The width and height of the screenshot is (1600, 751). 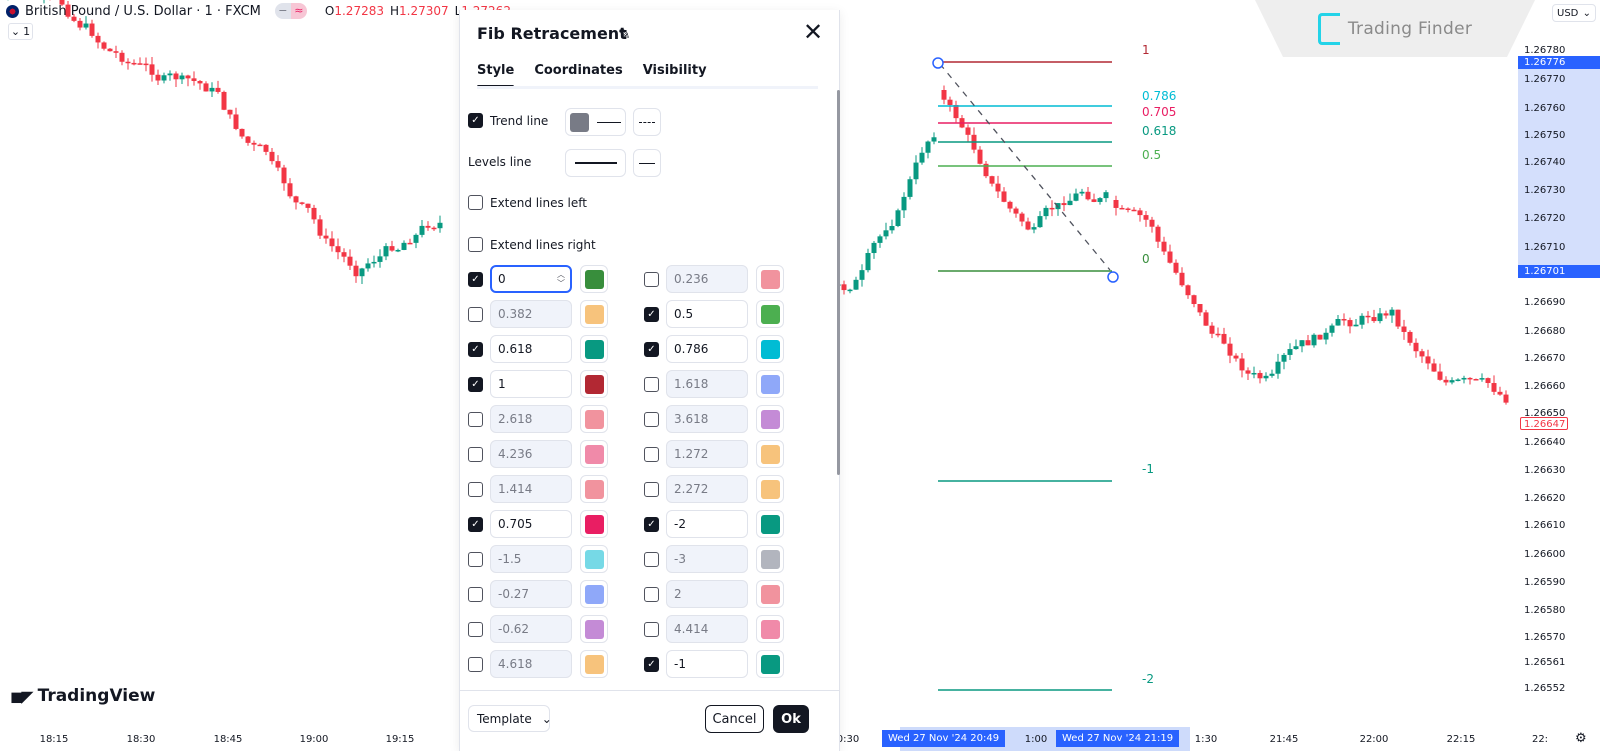 I want to click on fib-level-value-input: 1.272, so click(x=707, y=454).